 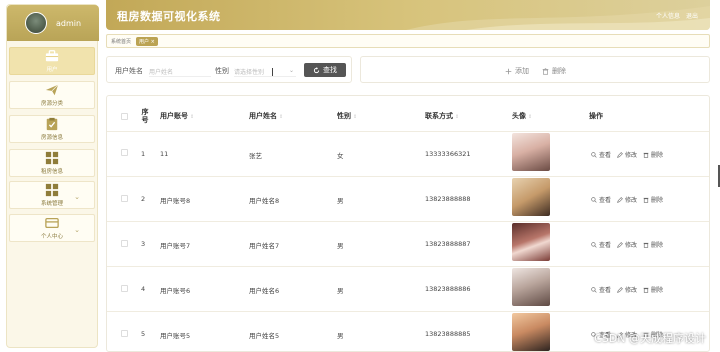 What do you see at coordinates (692, 16) in the screenshot?
I see `logout-link: 退出` at bounding box center [692, 16].